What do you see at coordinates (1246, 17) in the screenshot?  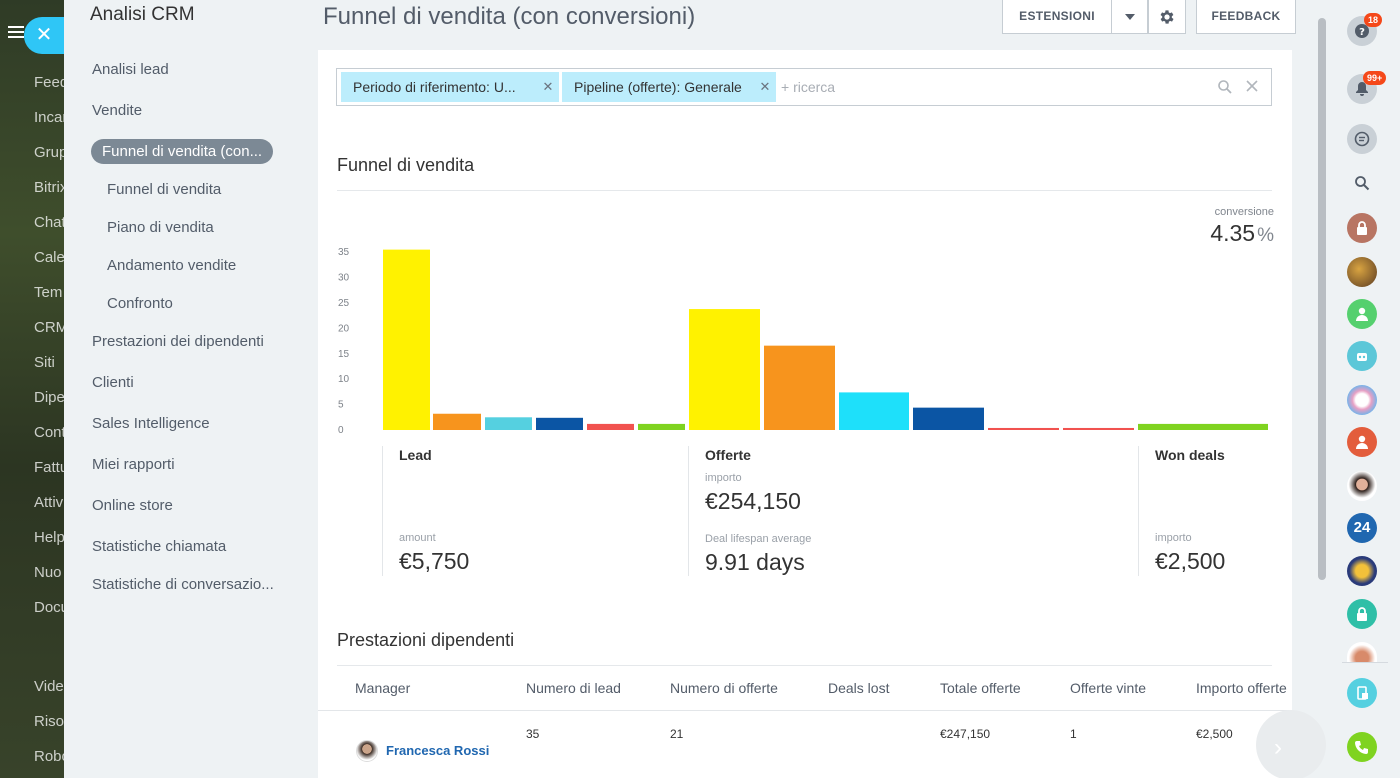 I see `feedback-button: FEEDBACK` at bounding box center [1246, 17].